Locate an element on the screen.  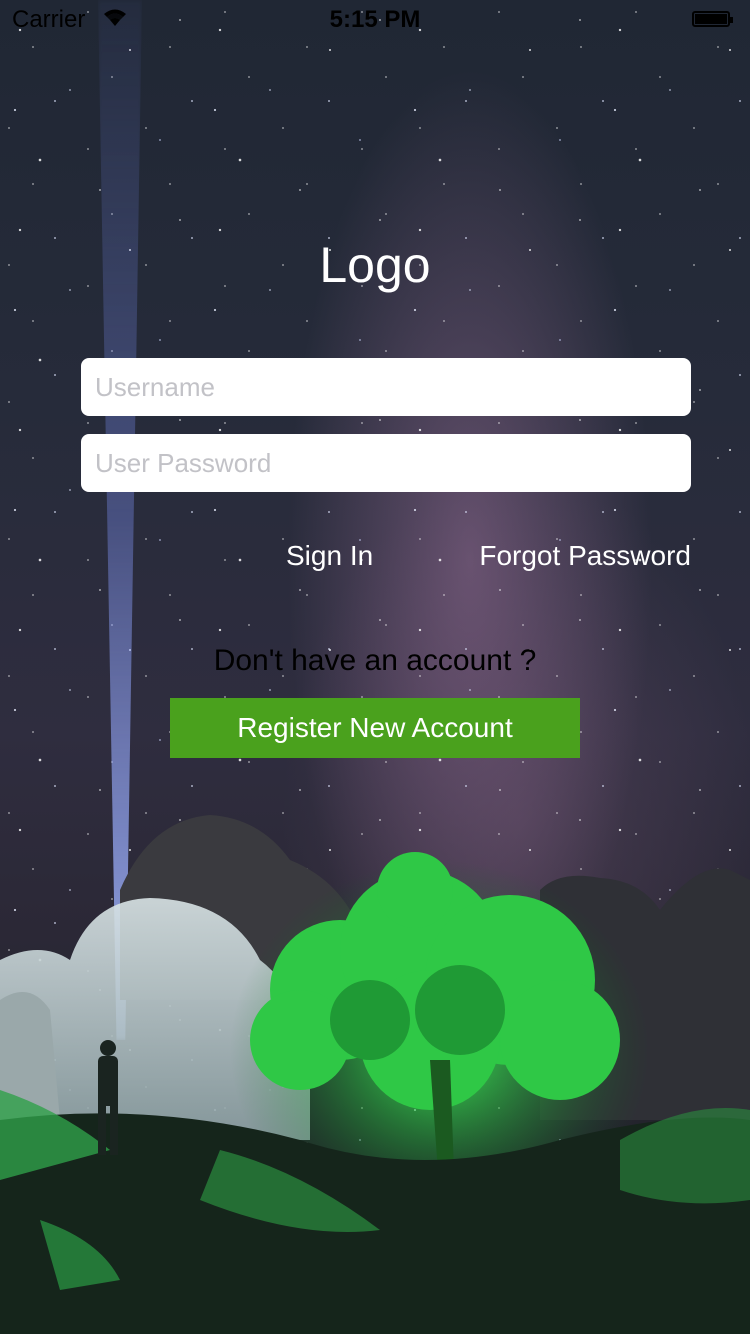
app-logo: Logo is located at coordinates (375, 265).